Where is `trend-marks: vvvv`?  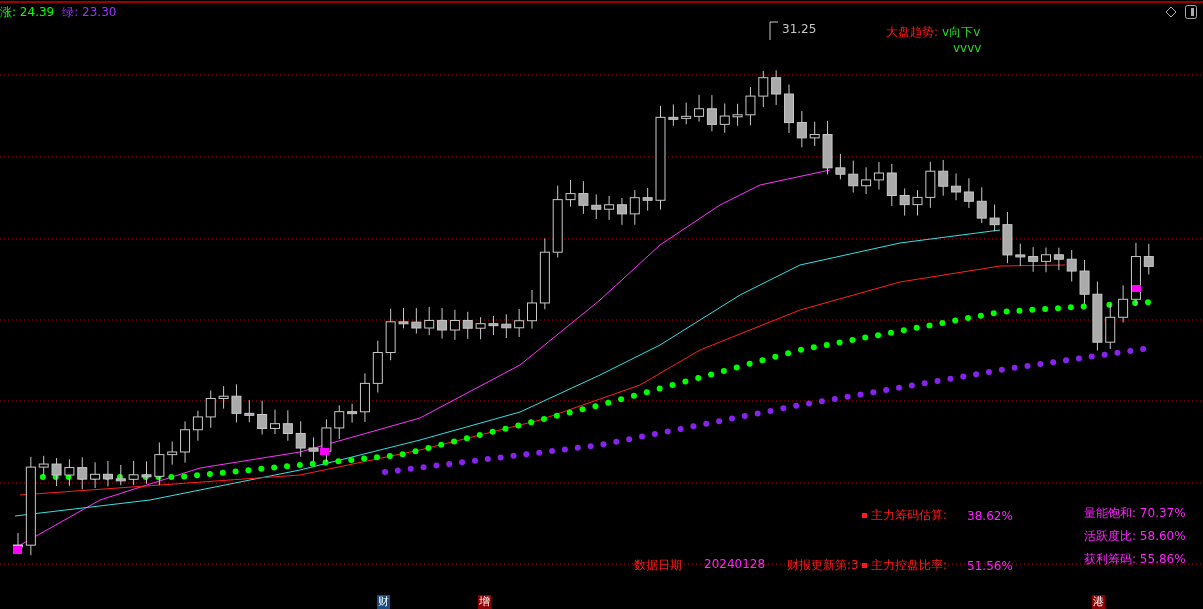
trend-marks: vvvv is located at coordinates (967, 48).